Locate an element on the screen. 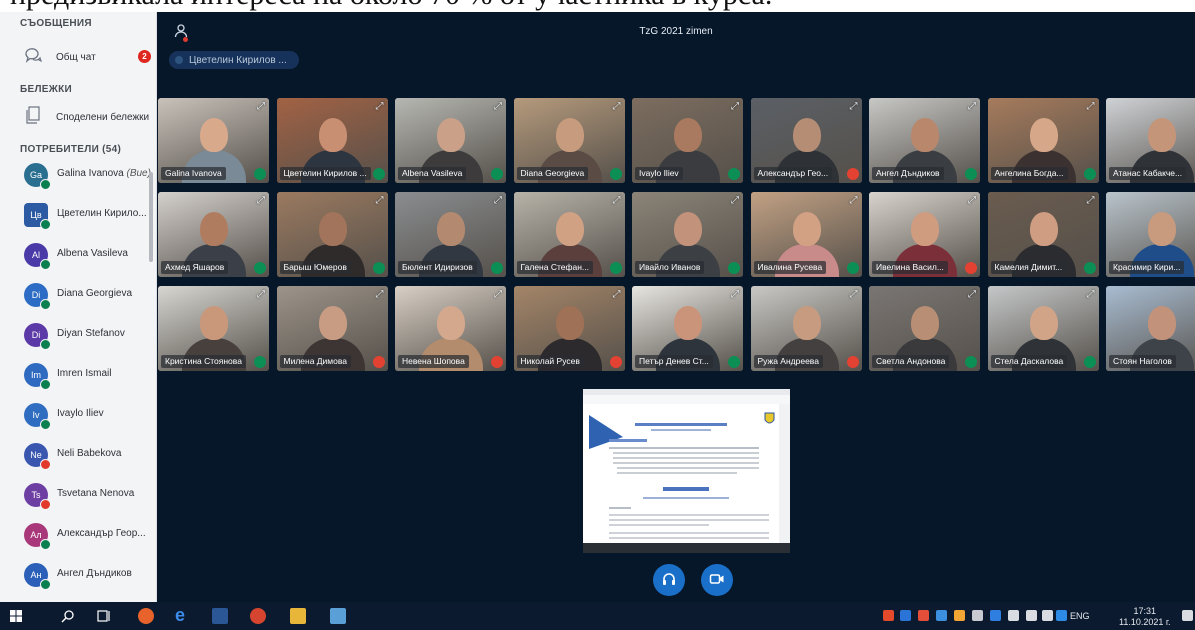  network-icon is located at coordinates (1031, 615).